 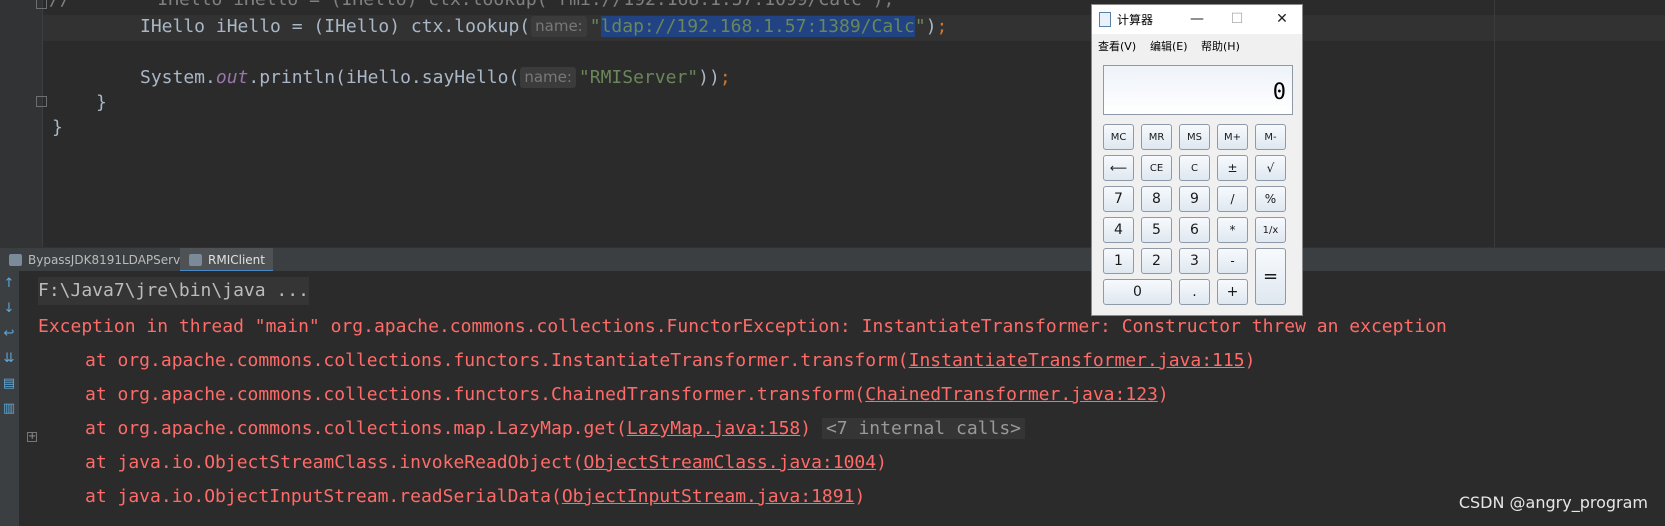 I want to click on key-m-minus: M-, so click(x=1270, y=137).